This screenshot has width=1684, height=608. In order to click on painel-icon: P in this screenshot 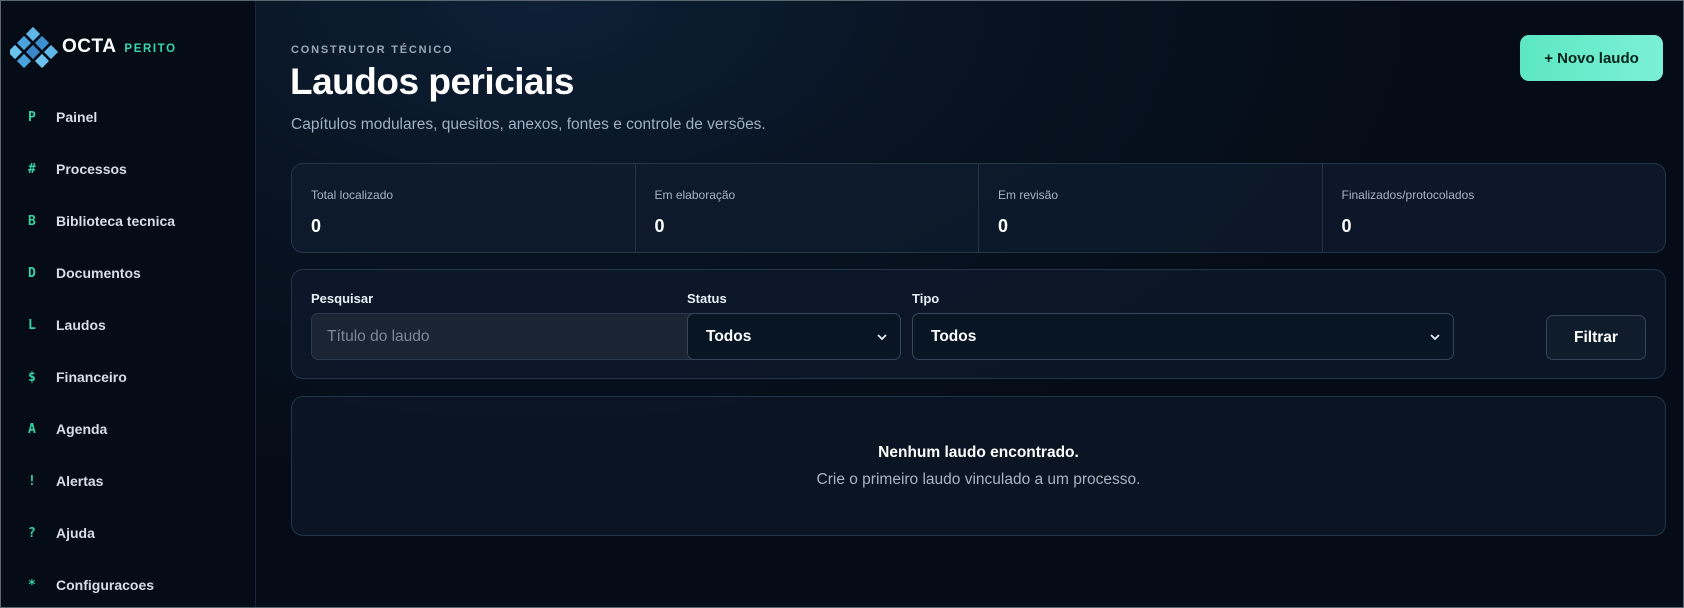, I will do `click(32, 117)`.